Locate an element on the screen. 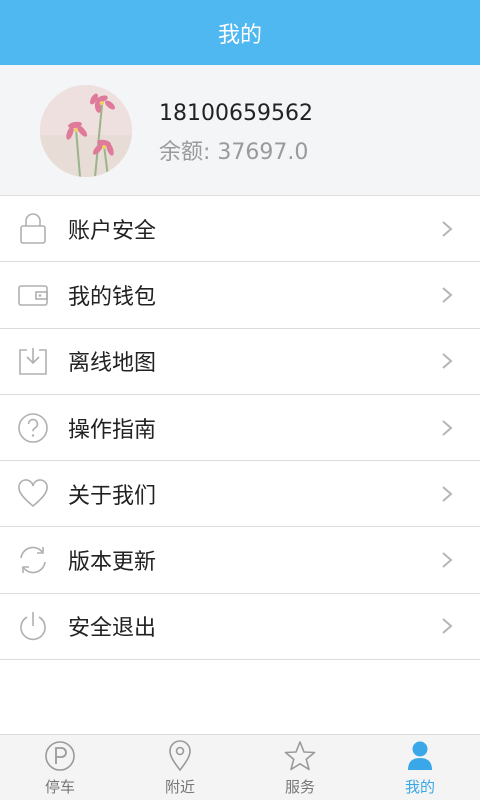 The width and height of the screenshot is (480, 800). tab-services: 服务 is located at coordinates (300, 767).